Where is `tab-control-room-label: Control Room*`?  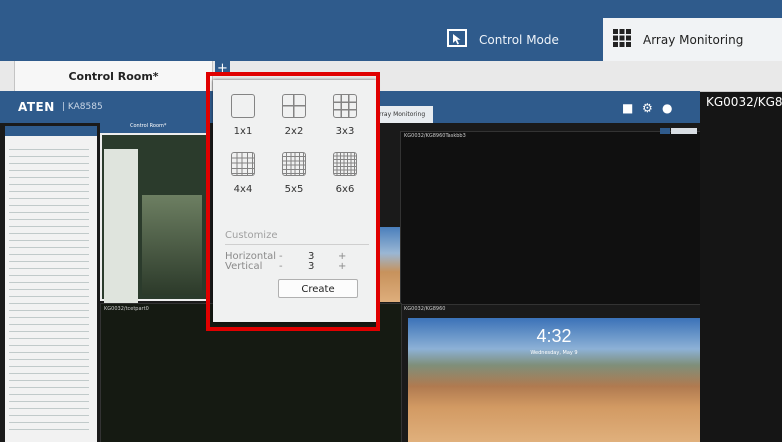
tab-control-room-label: Control Room* is located at coordinates (113, 76).